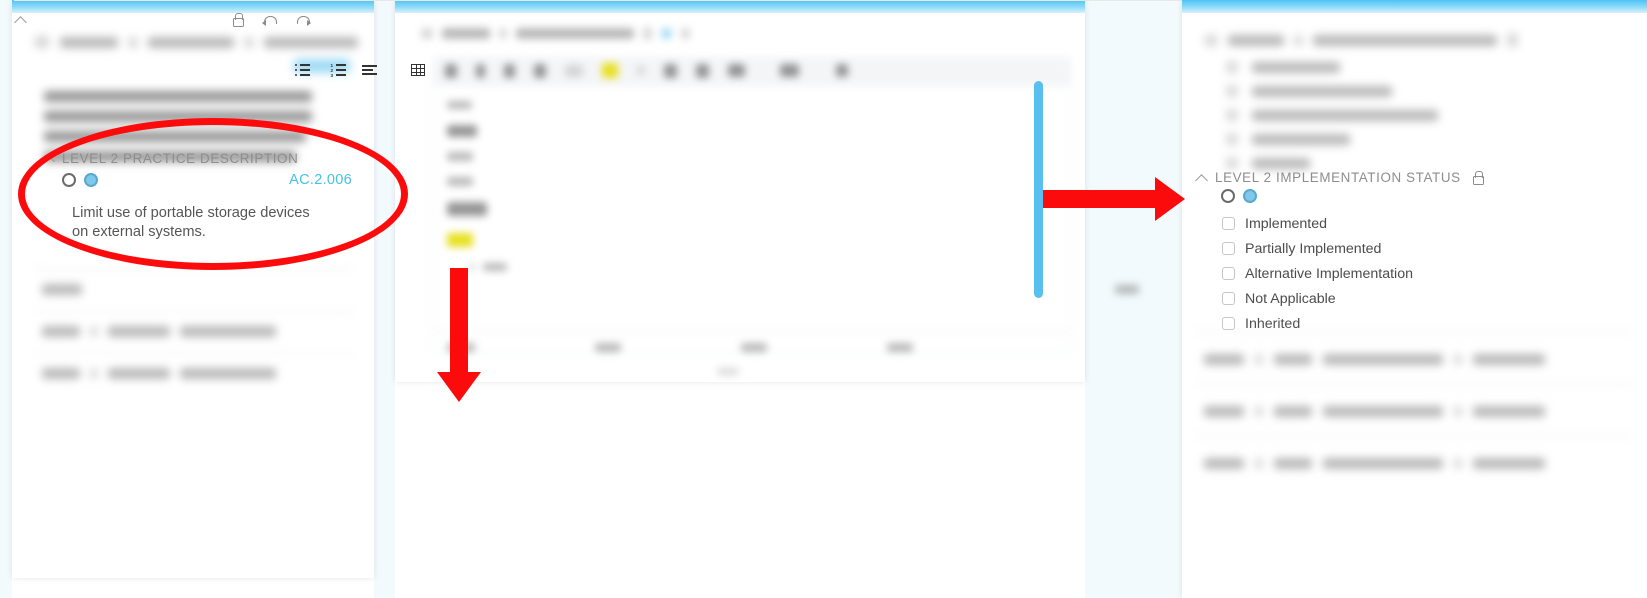 Image resolution: width=1647 pixels, height=598 pixels. Describe the element at coordinates (193, 87) in the screenshot. I see `obscured-breadcrumb-region-left` at that location.